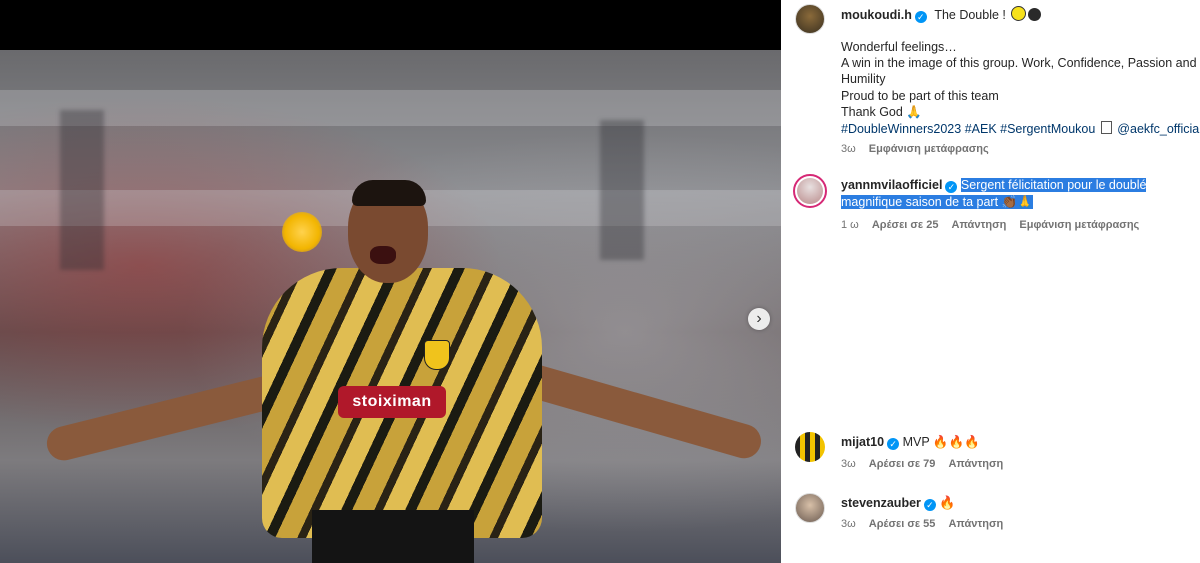 The height and width of the screenshot is (563, 1200). What do you see at coordinates (902, 524) in the screenshot?
I see `comment-likes: Αρέσει σε 55` at bounding box center [902, 524].